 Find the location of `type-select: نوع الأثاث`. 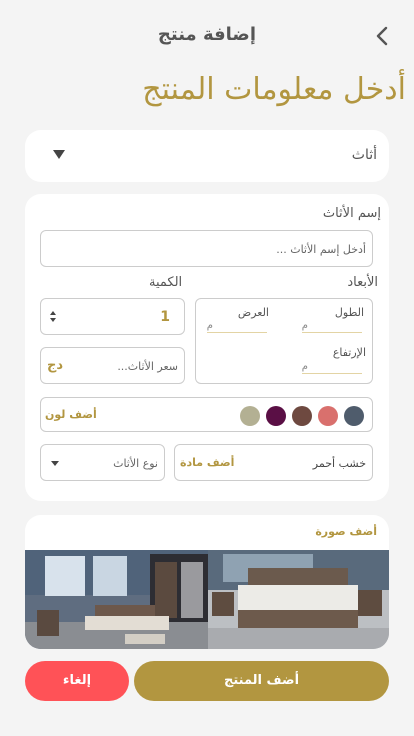

type-select: نوع الأثاث is located at coordinates (102, 462).